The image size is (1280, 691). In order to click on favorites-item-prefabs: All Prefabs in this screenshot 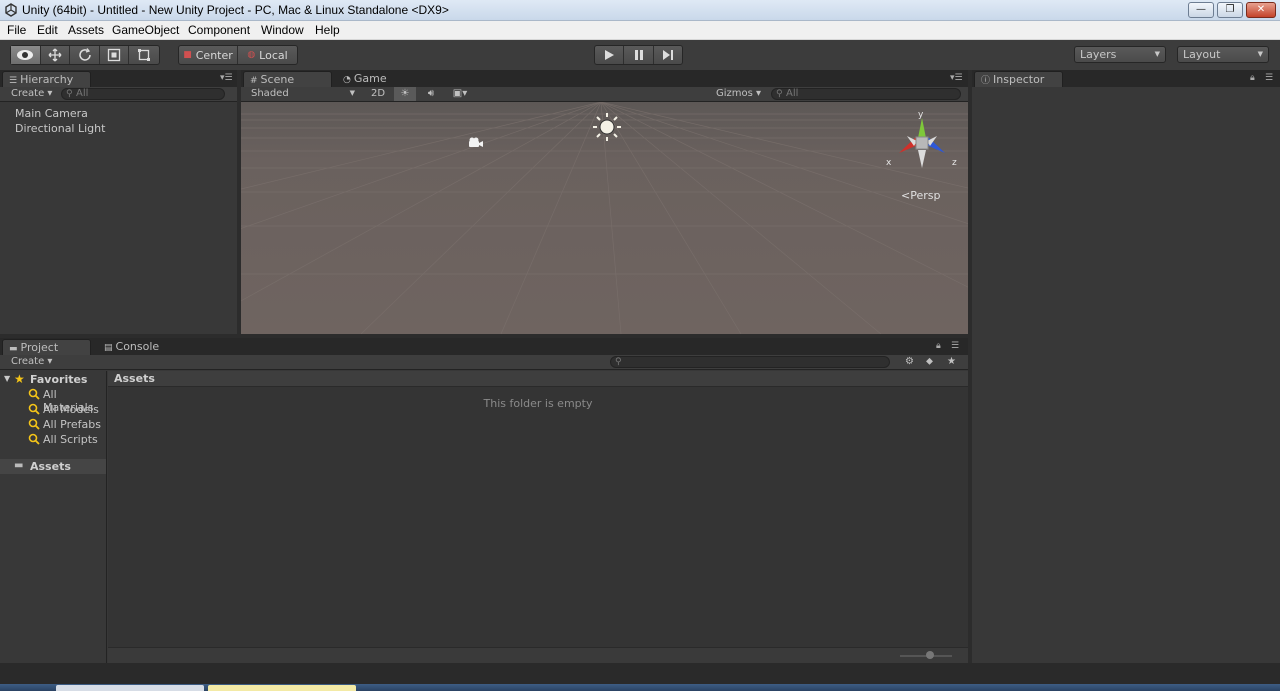, I will do `click(72, 424)`.